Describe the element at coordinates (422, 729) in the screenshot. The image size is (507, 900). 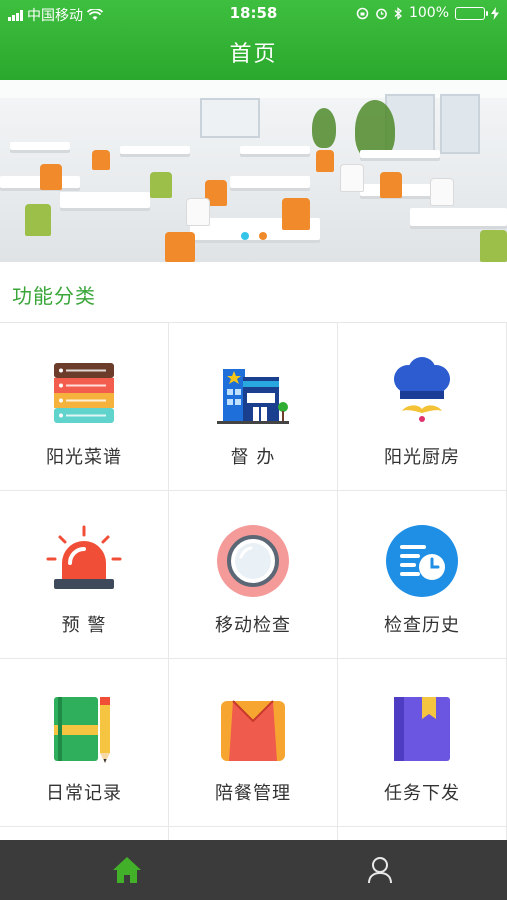
I see `task-book-icon` at that location.